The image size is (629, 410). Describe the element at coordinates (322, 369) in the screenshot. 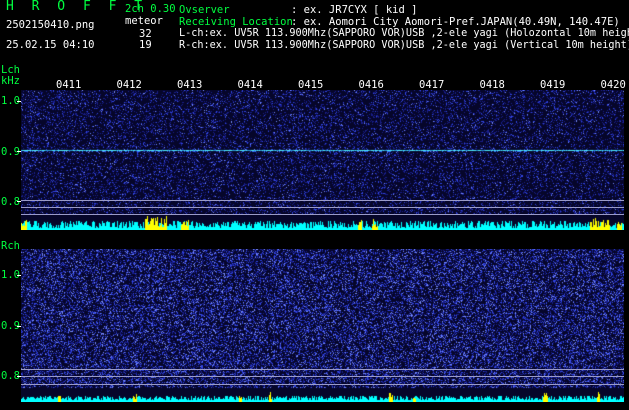

I see `rch-reference-line-upper` at that location.